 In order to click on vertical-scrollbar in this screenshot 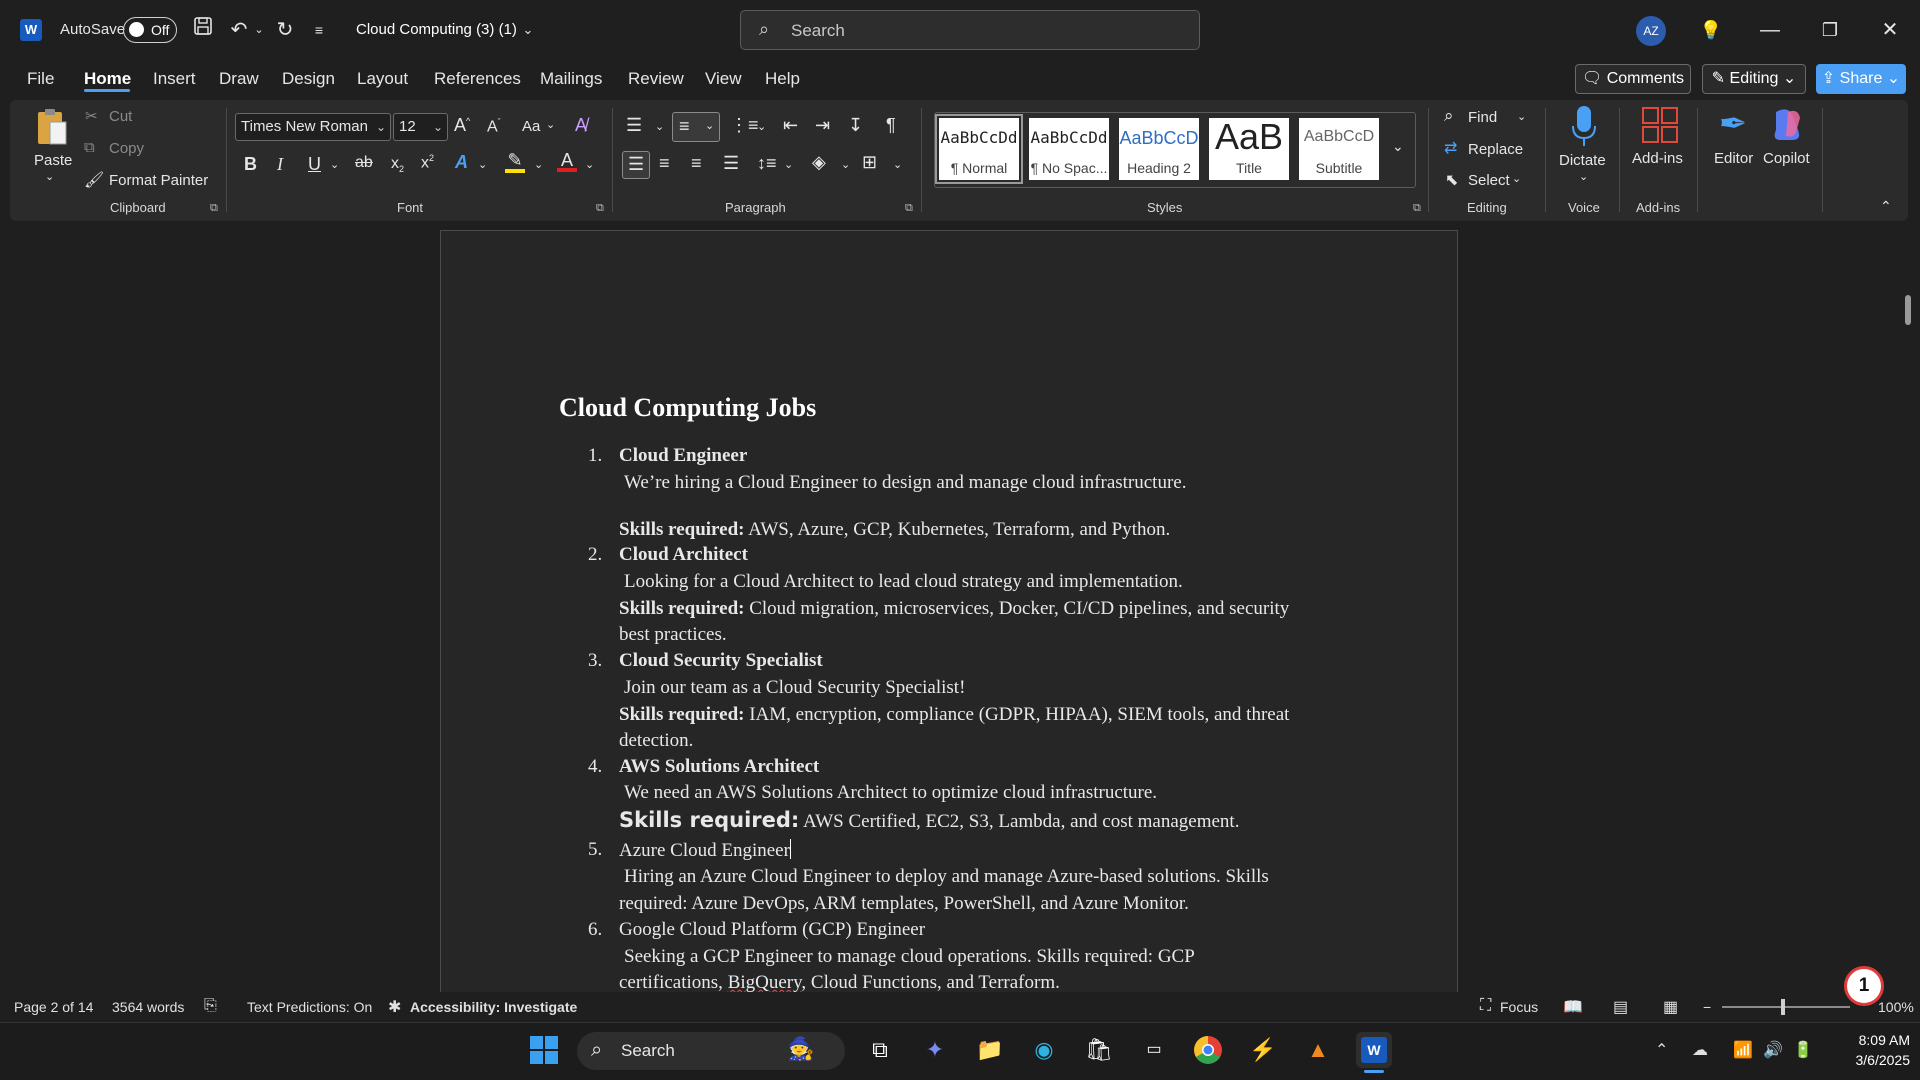, I will do `click(1908, 310)`.